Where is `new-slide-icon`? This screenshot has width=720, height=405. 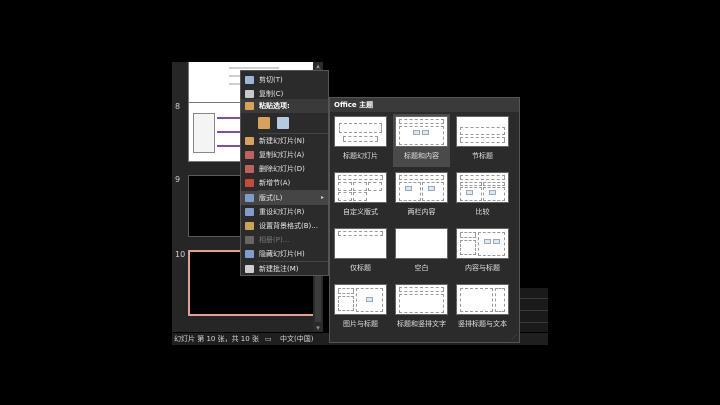 new-slide-icon is located at coordinates (249, 141).